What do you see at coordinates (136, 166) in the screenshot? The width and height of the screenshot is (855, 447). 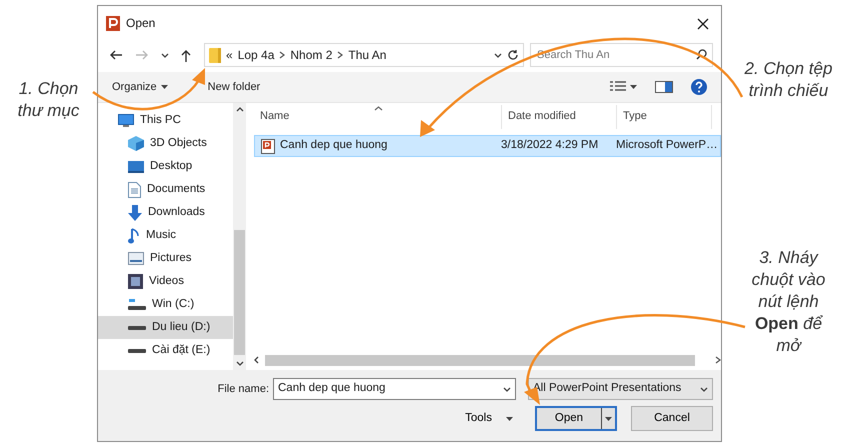 I see `desktop-icon` at bounding box center [136, 166].